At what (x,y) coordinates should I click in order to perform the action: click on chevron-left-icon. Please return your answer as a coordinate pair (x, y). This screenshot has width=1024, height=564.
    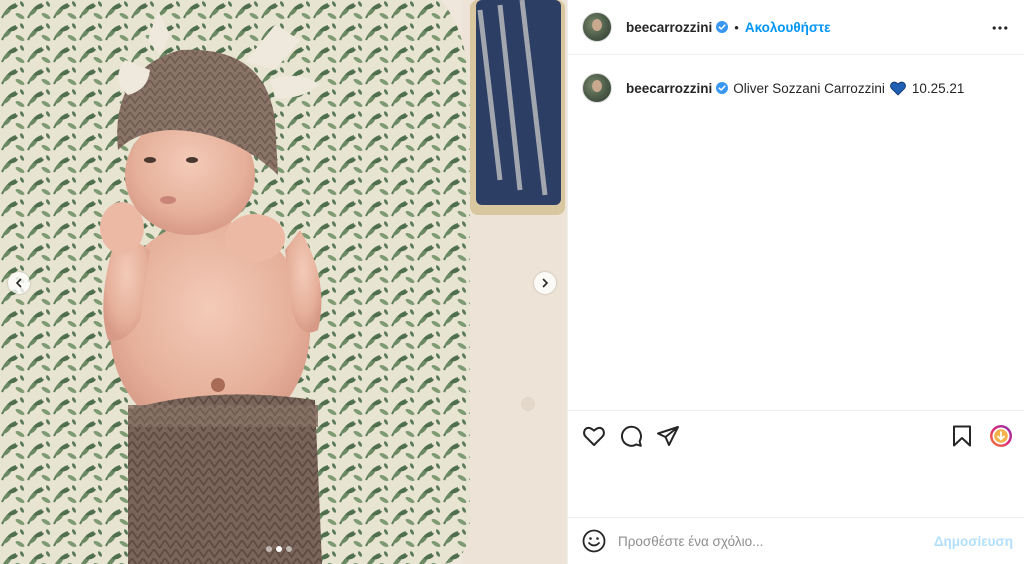
    Looking at the image, I should click on (18, 283).